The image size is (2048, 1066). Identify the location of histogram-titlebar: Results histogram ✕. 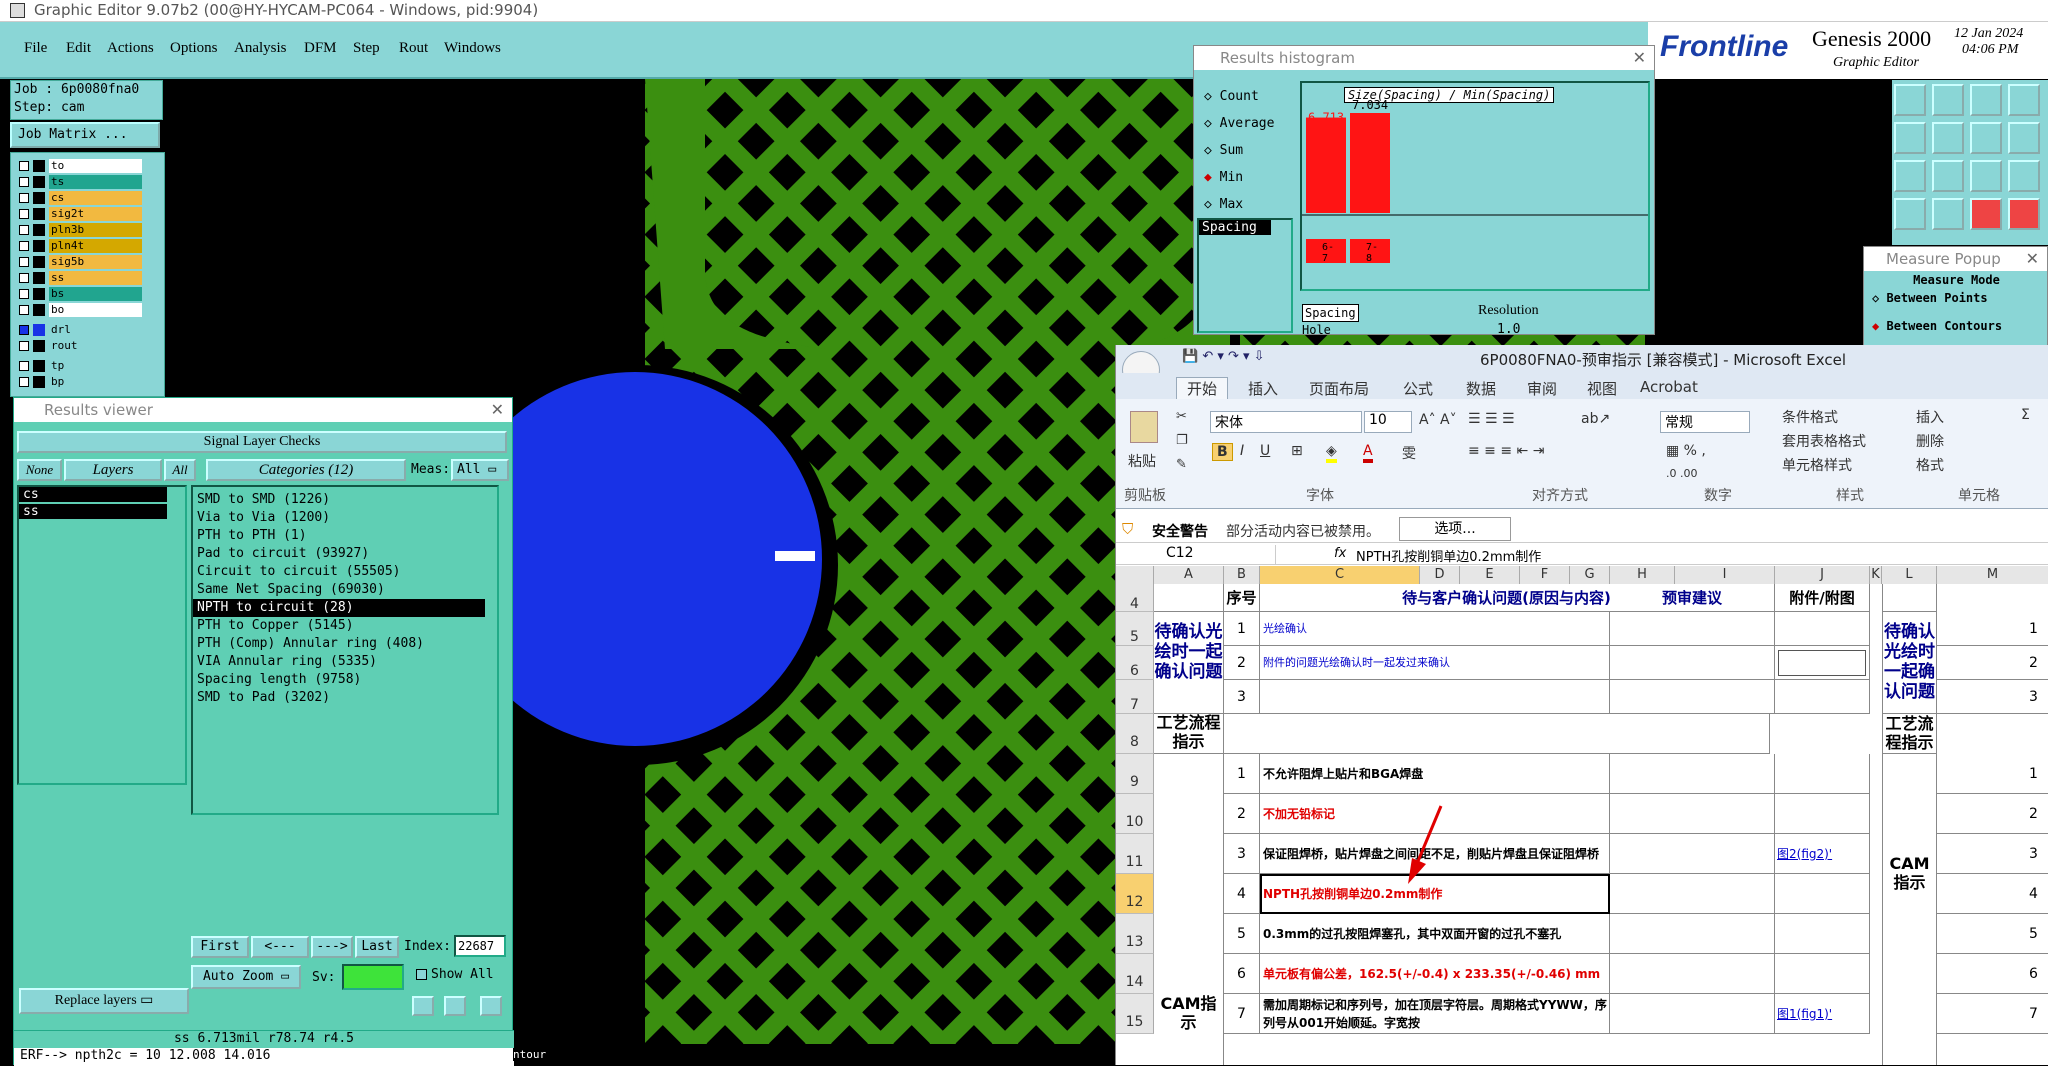
(1424, 58).